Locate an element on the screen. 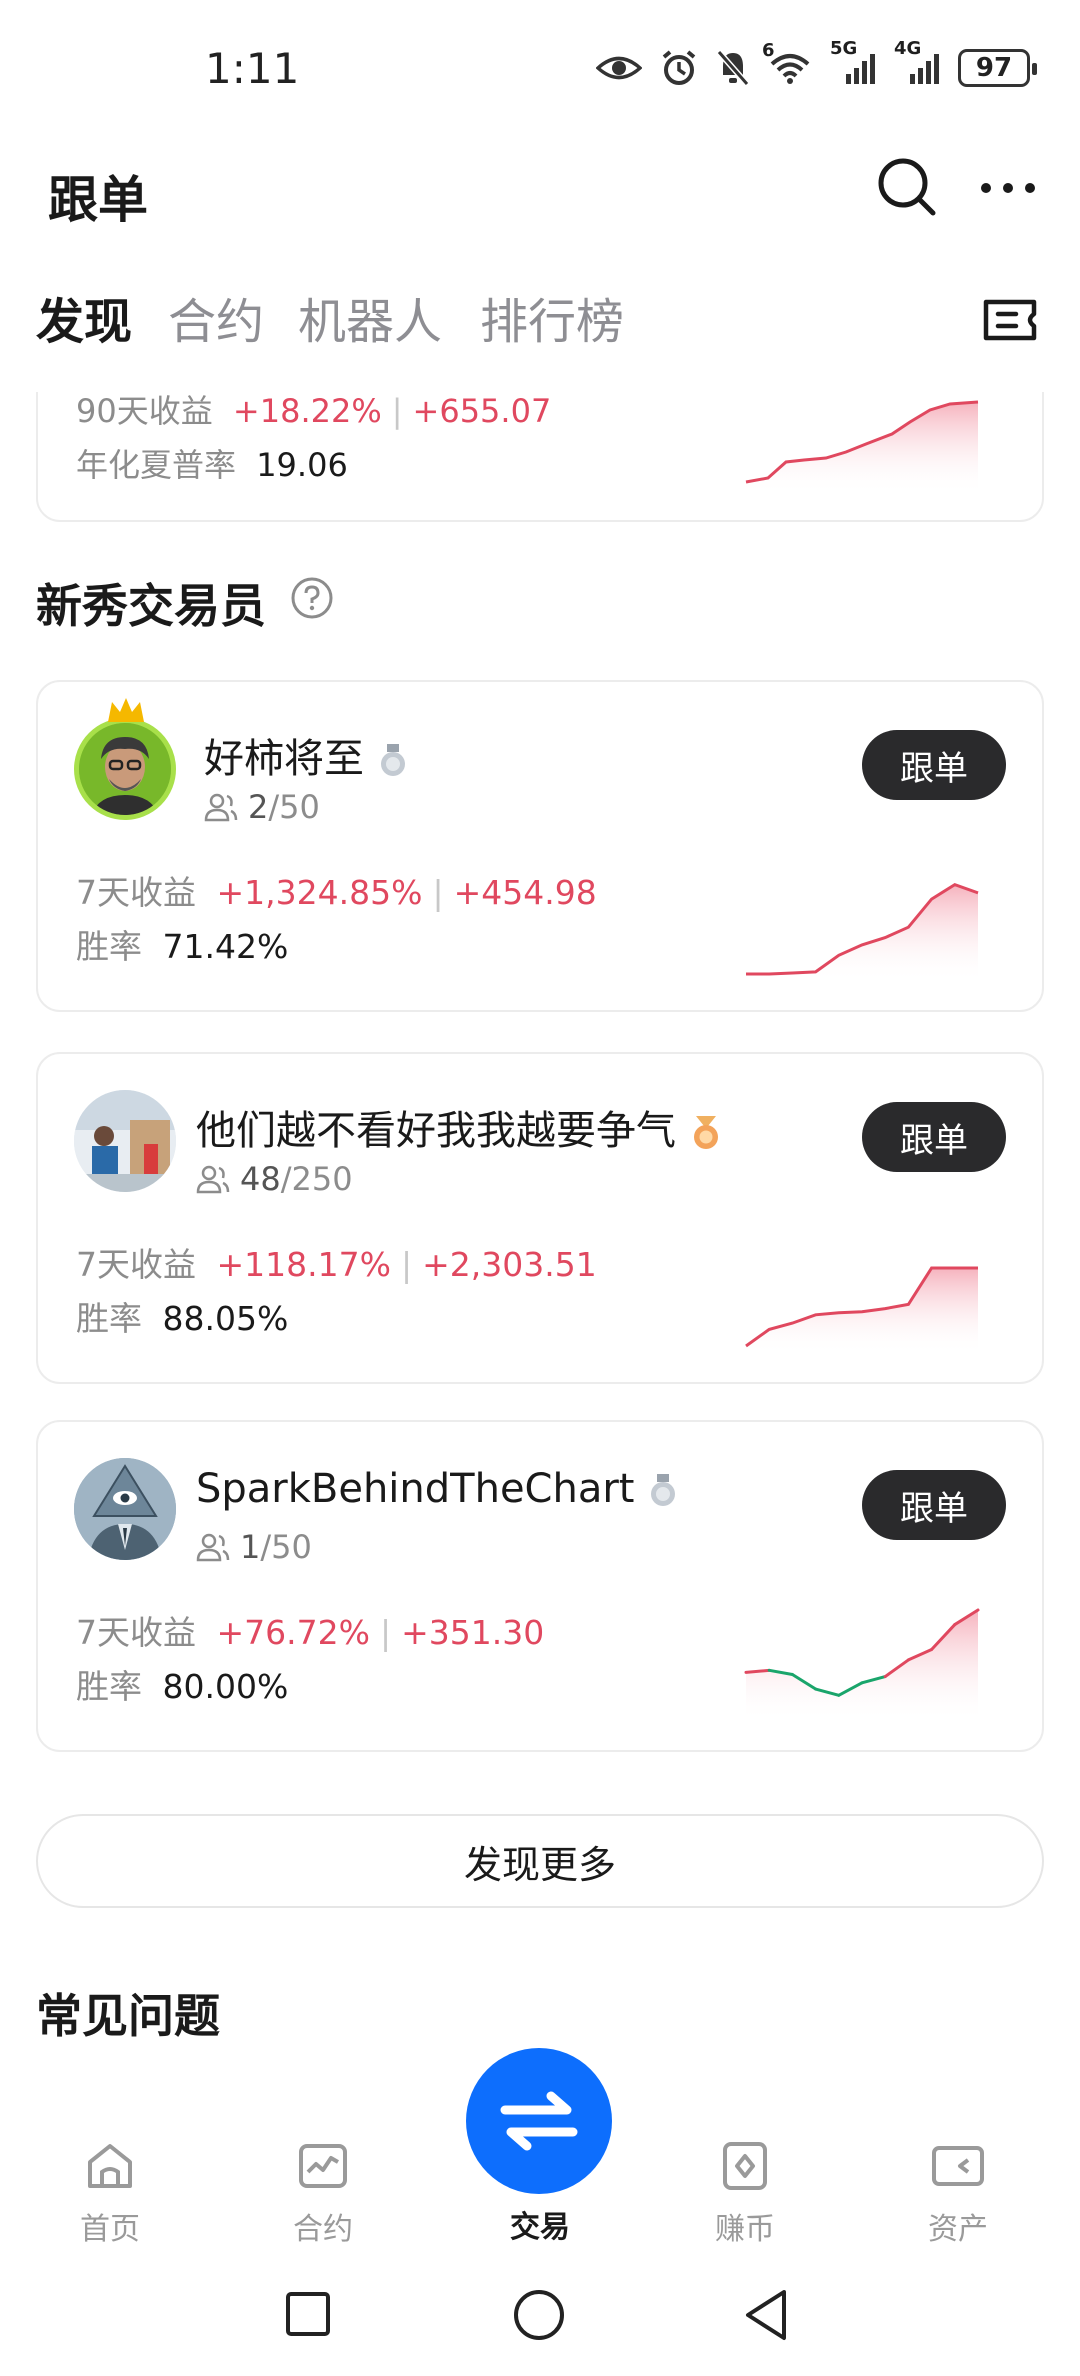 This screenshot has height=2376, width=1080. trader-name: SparkBehindTheChart is located at coordinates (437, 1489).